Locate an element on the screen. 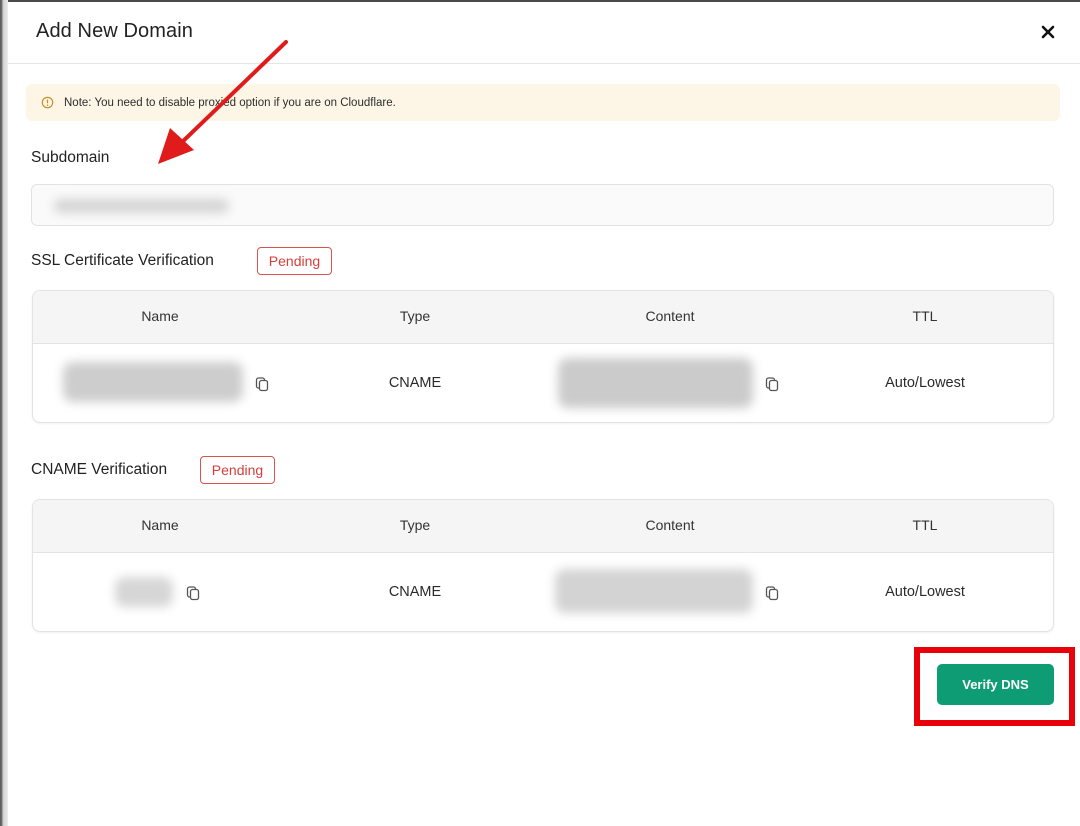 The width and height of the screenshot is (1080, 826). subdomain-label: Subdomain is located at coordinates (70, 157).